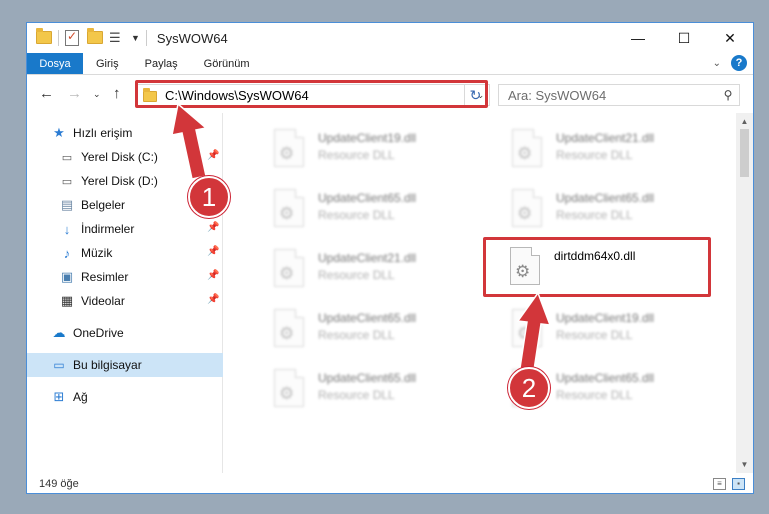 This screenshot has width=769, height=514. What do you see at coordinates (744, 293) in the screenshot?
I see `vertical-scrollbar: ▲ ▼` at bounding box center [744, 293].